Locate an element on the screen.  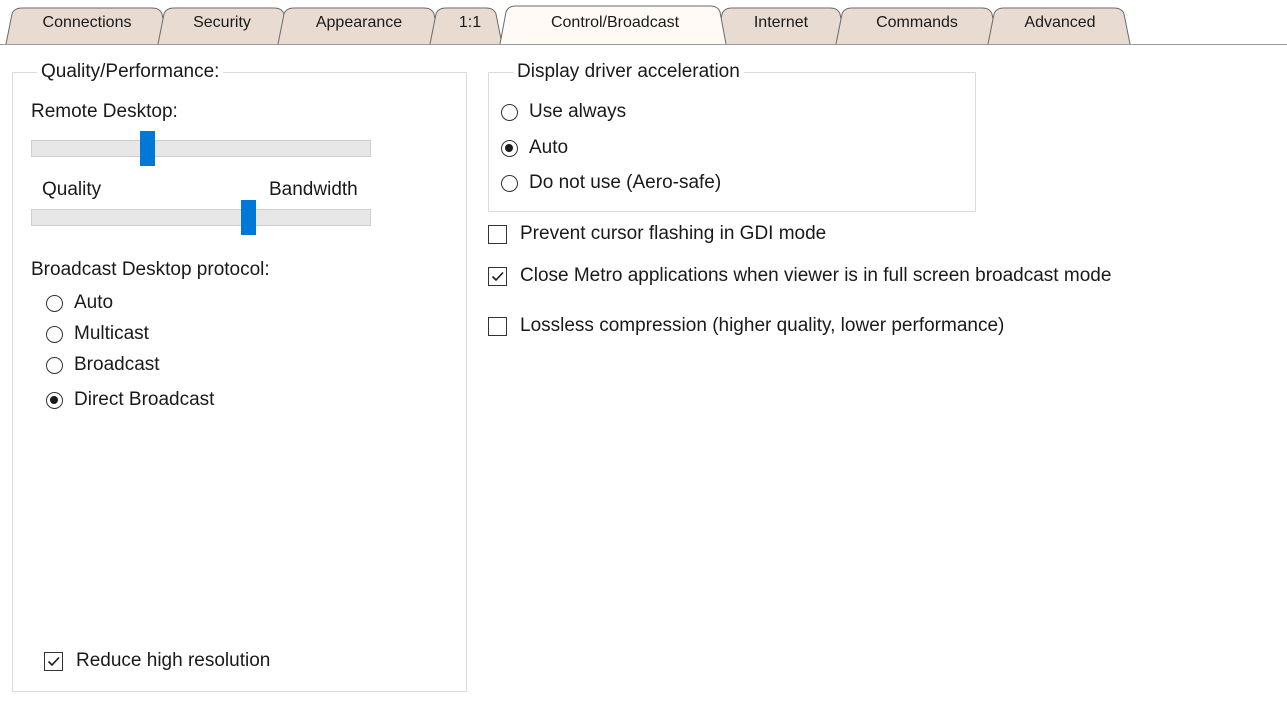
tab-internet: Internet is located at coordinates (781, 23).